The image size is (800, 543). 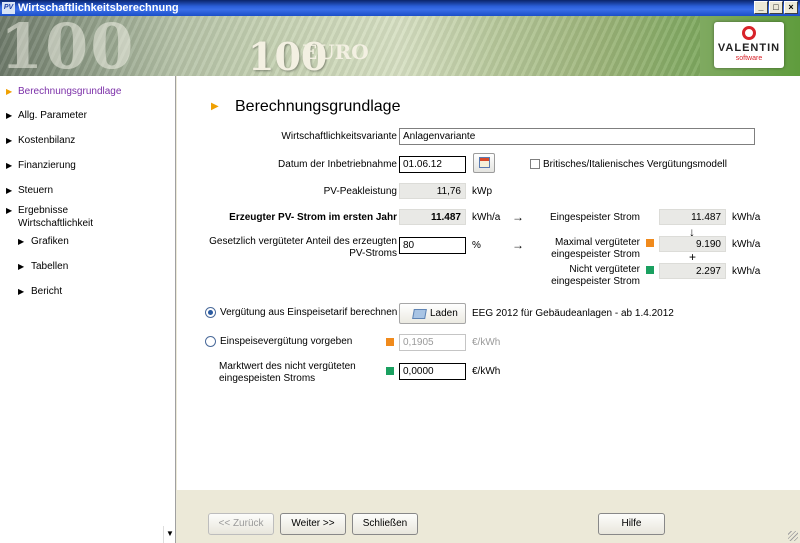 What do you see at coordinates (88, 116) in the screenshot?
I see `sidebar-item-allg-parameter: ▶ Allg. Parameter` at bounding box center [88, 116].